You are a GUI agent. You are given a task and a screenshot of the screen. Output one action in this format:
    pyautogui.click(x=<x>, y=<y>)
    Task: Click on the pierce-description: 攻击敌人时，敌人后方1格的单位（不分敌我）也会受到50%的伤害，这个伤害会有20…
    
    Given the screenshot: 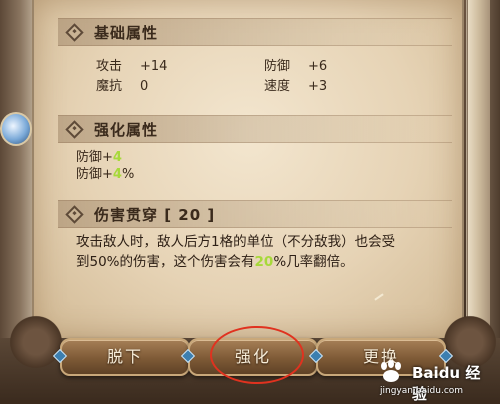 What is the action you would take?
    pyautogui.click(x=241, y=252)
    